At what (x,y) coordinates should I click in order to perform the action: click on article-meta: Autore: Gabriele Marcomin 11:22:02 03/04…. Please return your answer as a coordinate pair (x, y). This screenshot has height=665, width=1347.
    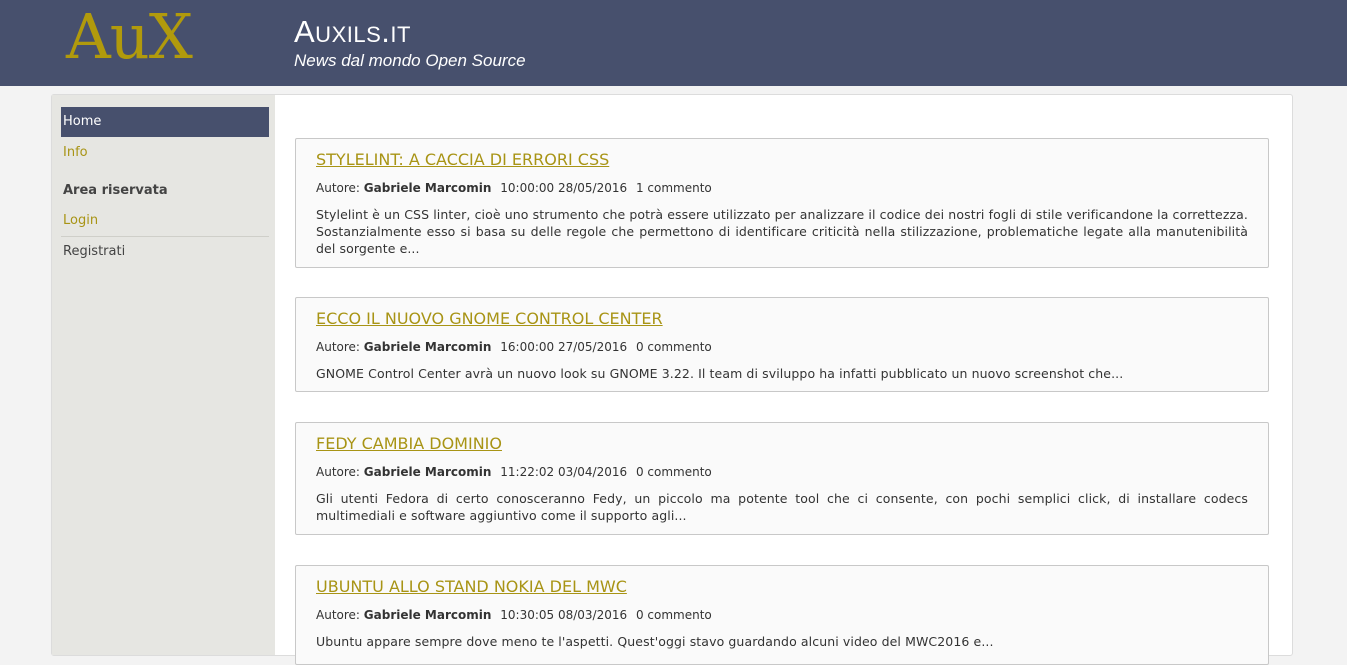
    Looking at the image, I should click on (782, 472).